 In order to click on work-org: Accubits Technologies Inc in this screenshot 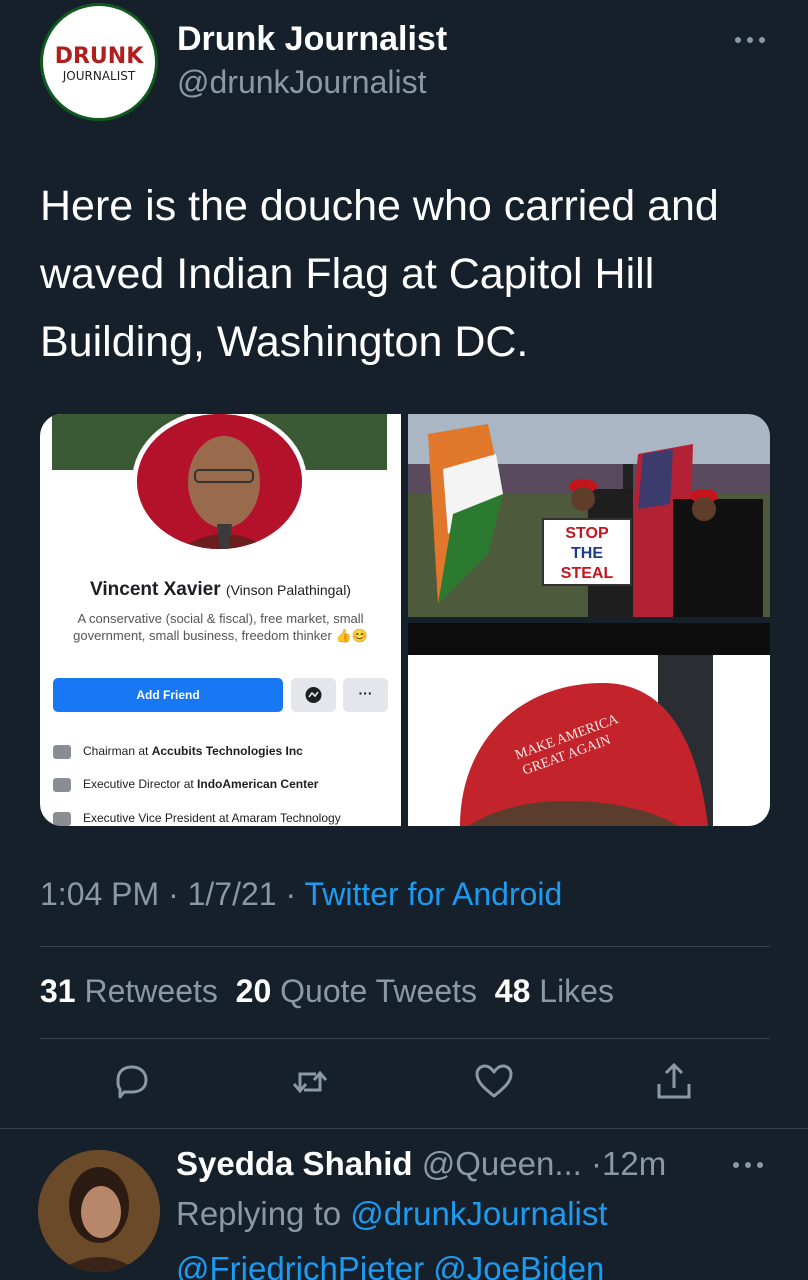, I will do `click(227, 751)`.